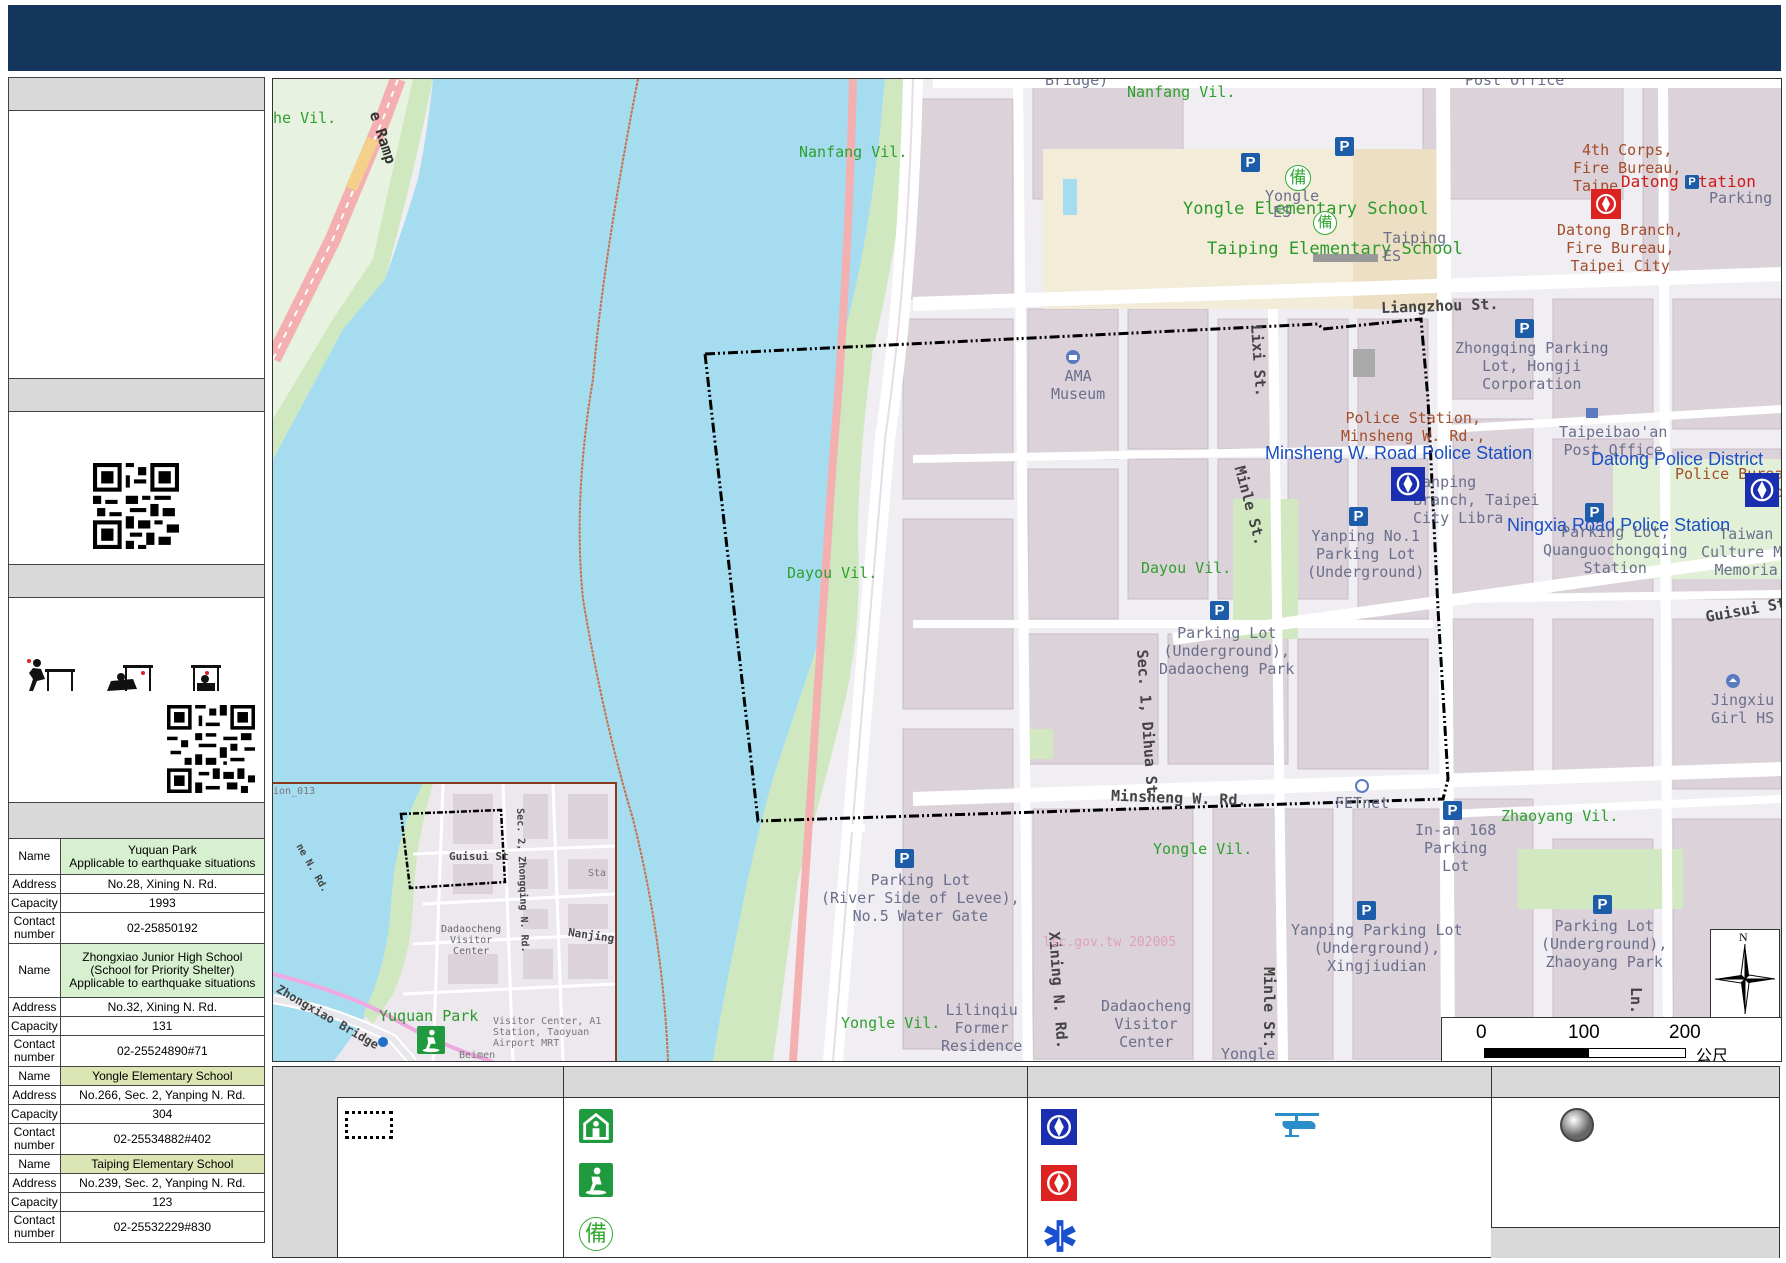 The image size is (1786, 1263). I want to click on poi-line: Station, so click(1615, 568).